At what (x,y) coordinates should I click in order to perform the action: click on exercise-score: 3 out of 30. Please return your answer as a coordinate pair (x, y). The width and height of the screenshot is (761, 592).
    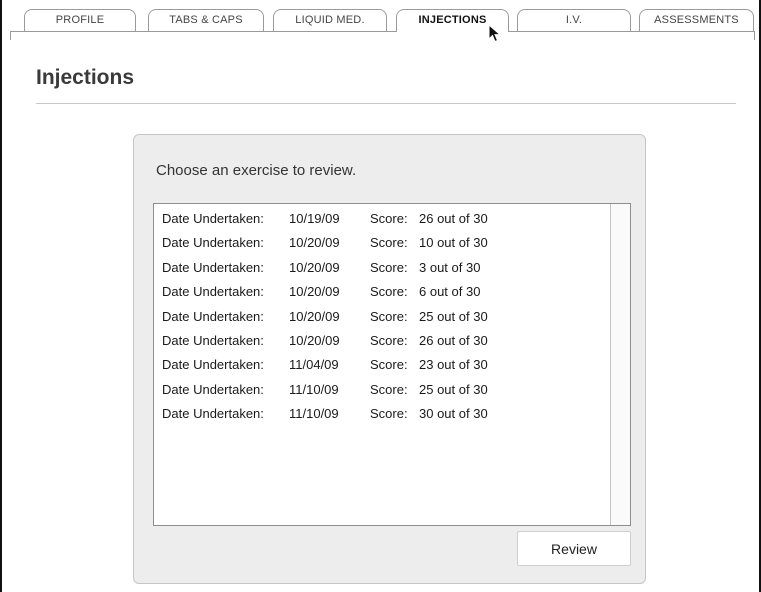
    Looking at the image, I should click on (450, 267).